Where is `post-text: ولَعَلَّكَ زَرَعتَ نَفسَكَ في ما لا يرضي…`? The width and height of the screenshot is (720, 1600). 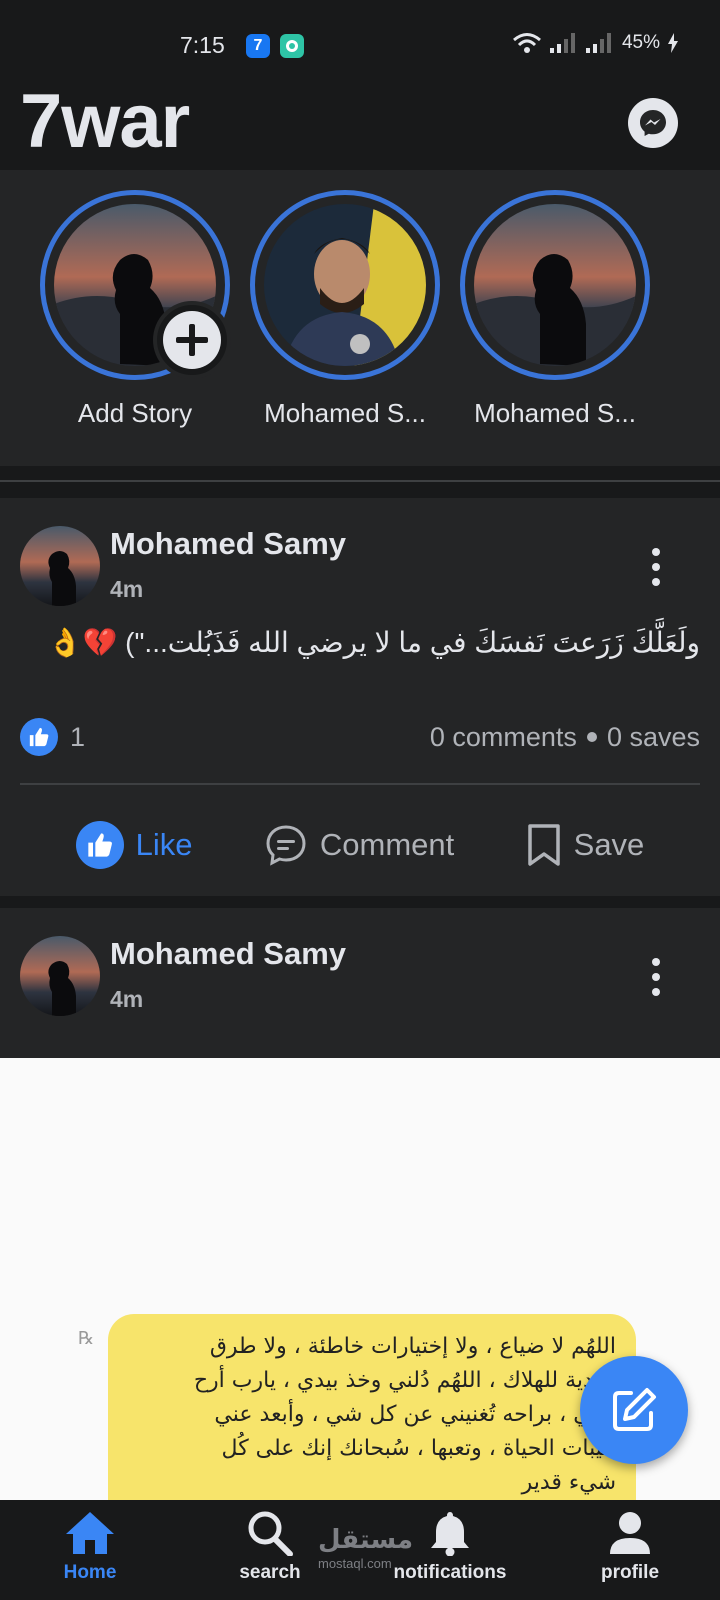 post-text: ولَعَلَّكَ زَرَعتَ نَفسَكَ في ما لا يرضي… is located at coordinates (373, 642).